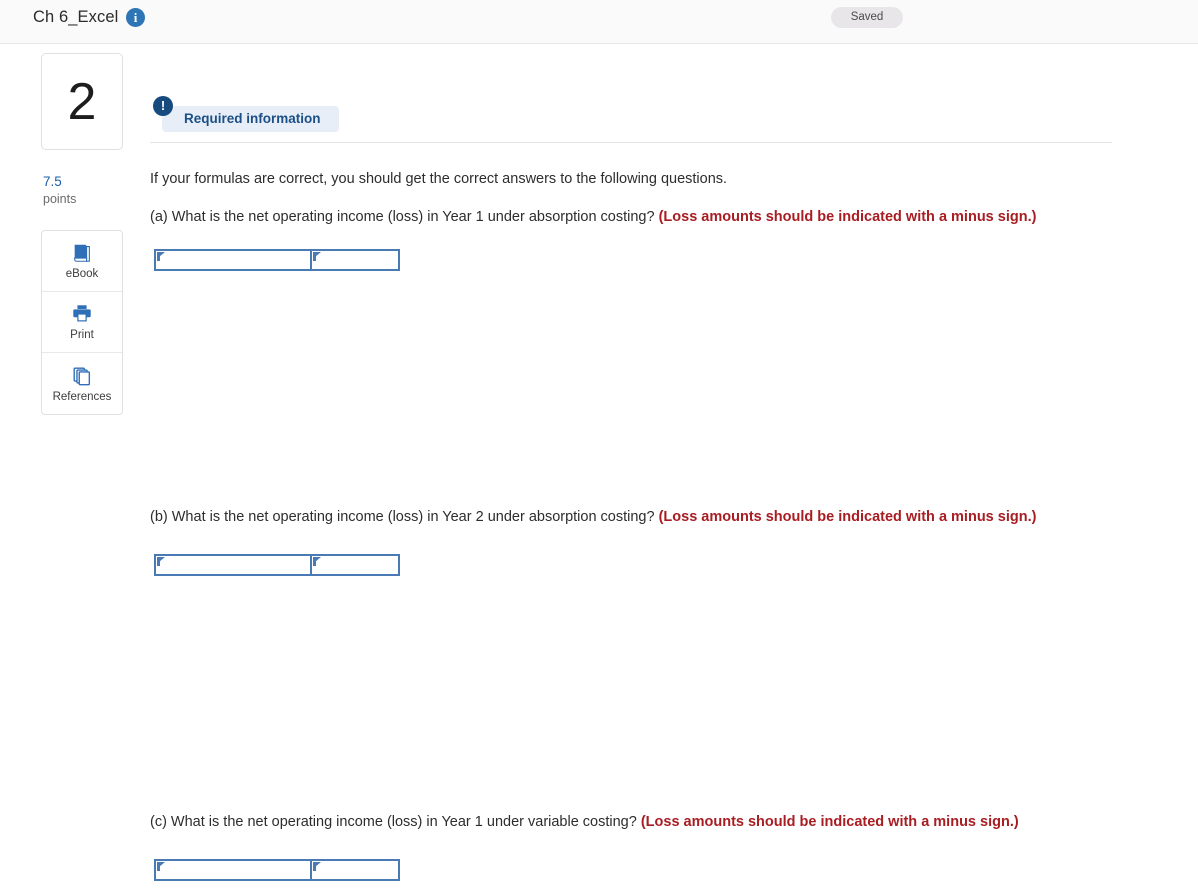 This screenshot has width=1198, height=890. What do you see at coordinates (82, 376) in the screenshot?
I see `copy-icon` at bounding box center [82, 376].